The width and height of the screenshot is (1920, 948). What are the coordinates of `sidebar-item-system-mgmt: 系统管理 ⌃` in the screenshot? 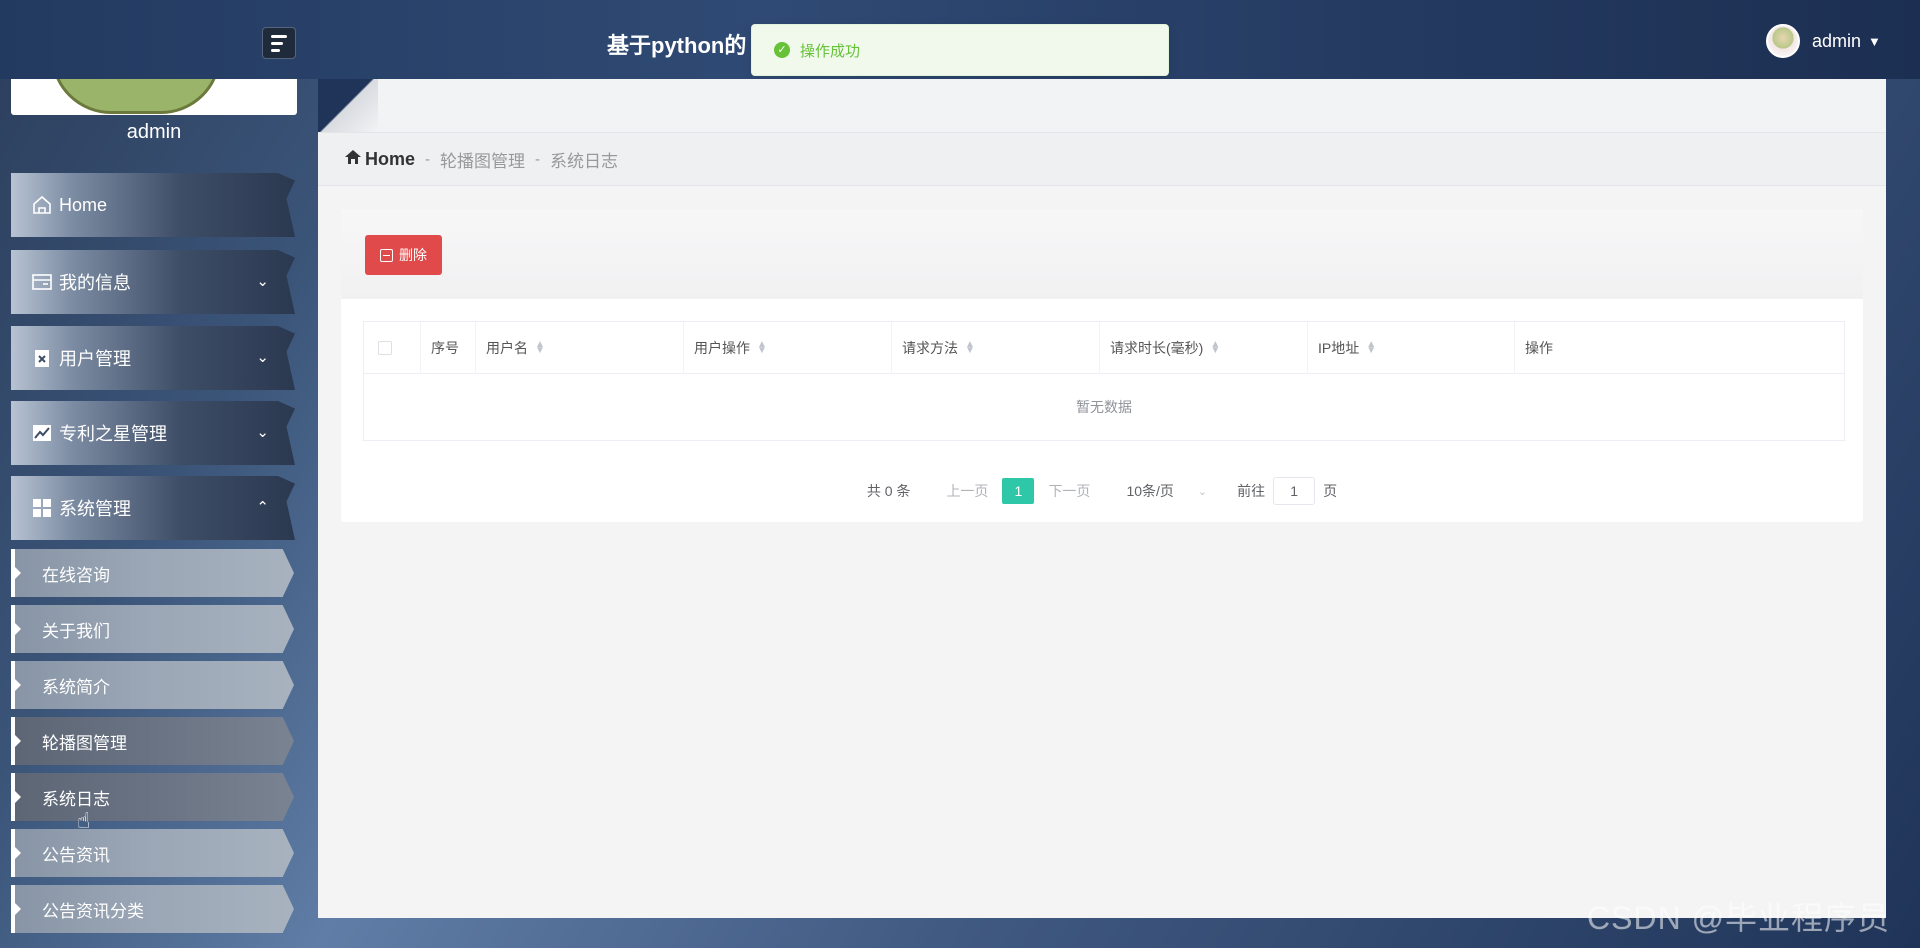 It's located at (153, 508).